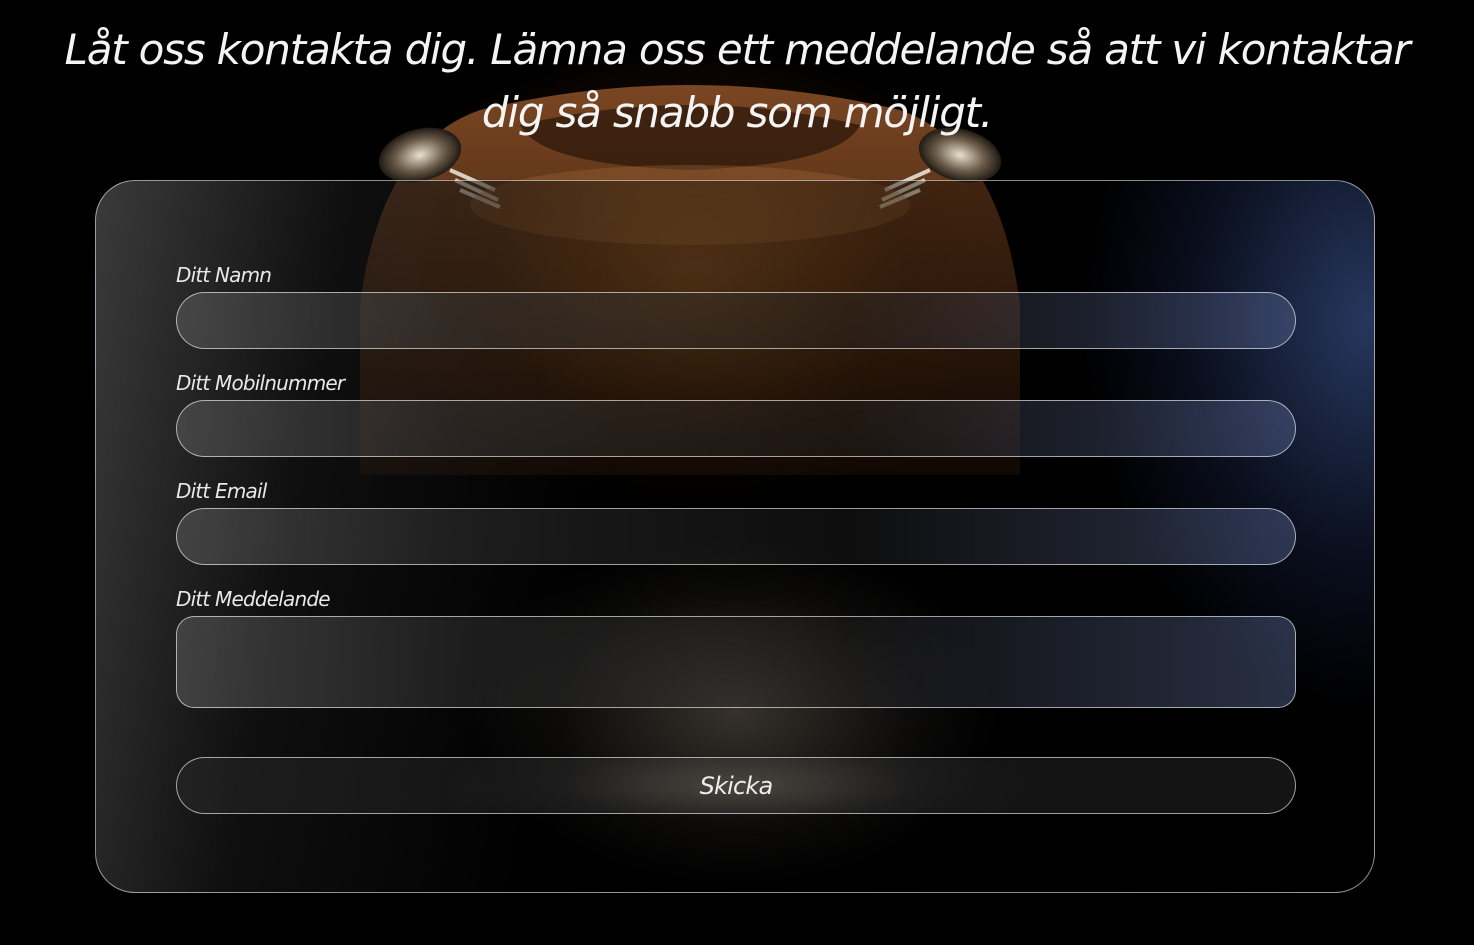 This screenshot has width=1474, height=945. I want to click on submit-button: Skicka, so click(736, 785).